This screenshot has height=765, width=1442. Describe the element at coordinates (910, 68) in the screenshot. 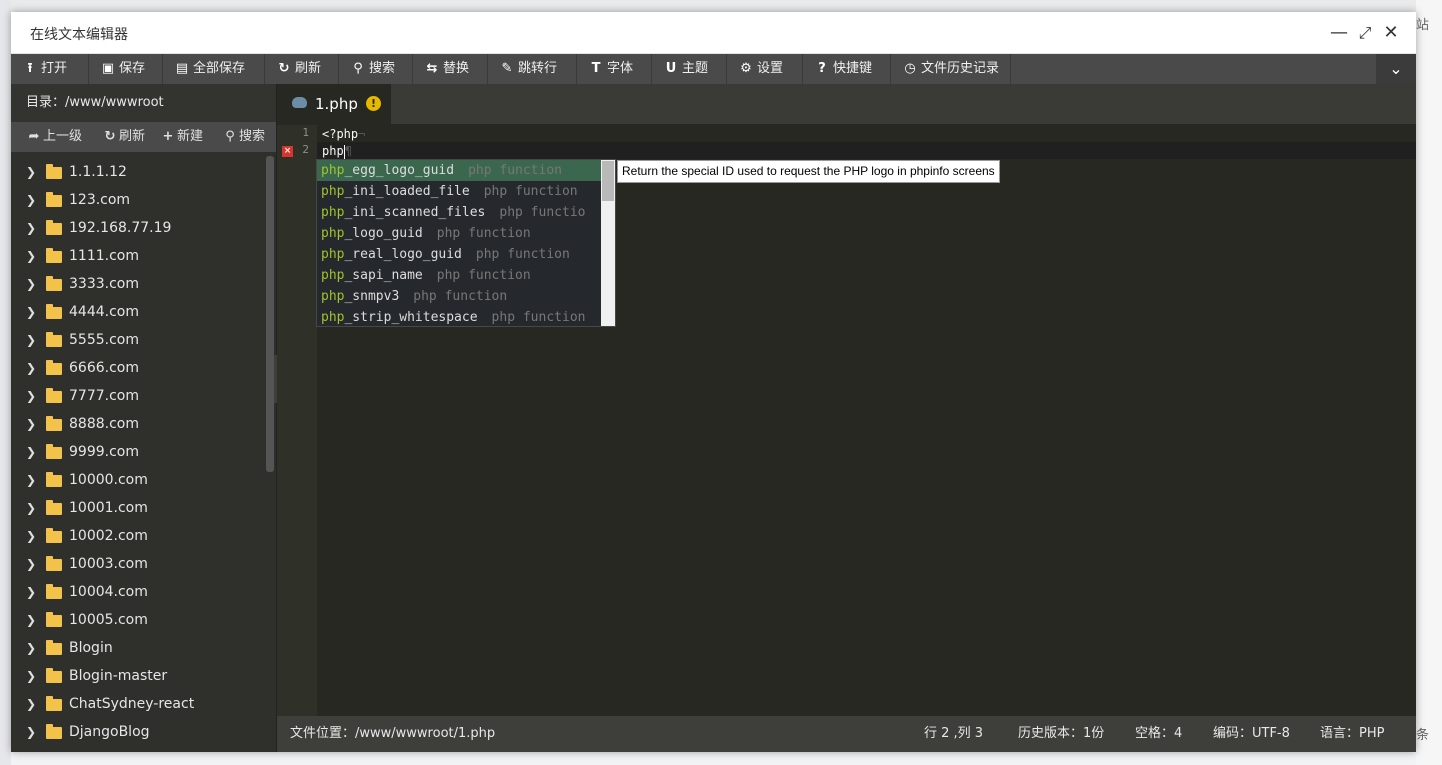

I see `clock-icon: ◷` at that location.